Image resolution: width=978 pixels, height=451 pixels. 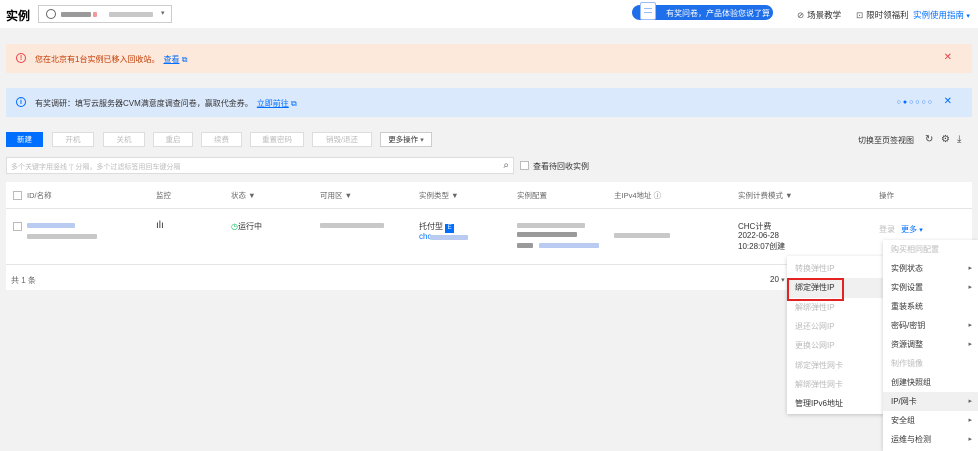 I want to click on show-recycle-label: 查看待回收实例, so click(x=561, y=166).